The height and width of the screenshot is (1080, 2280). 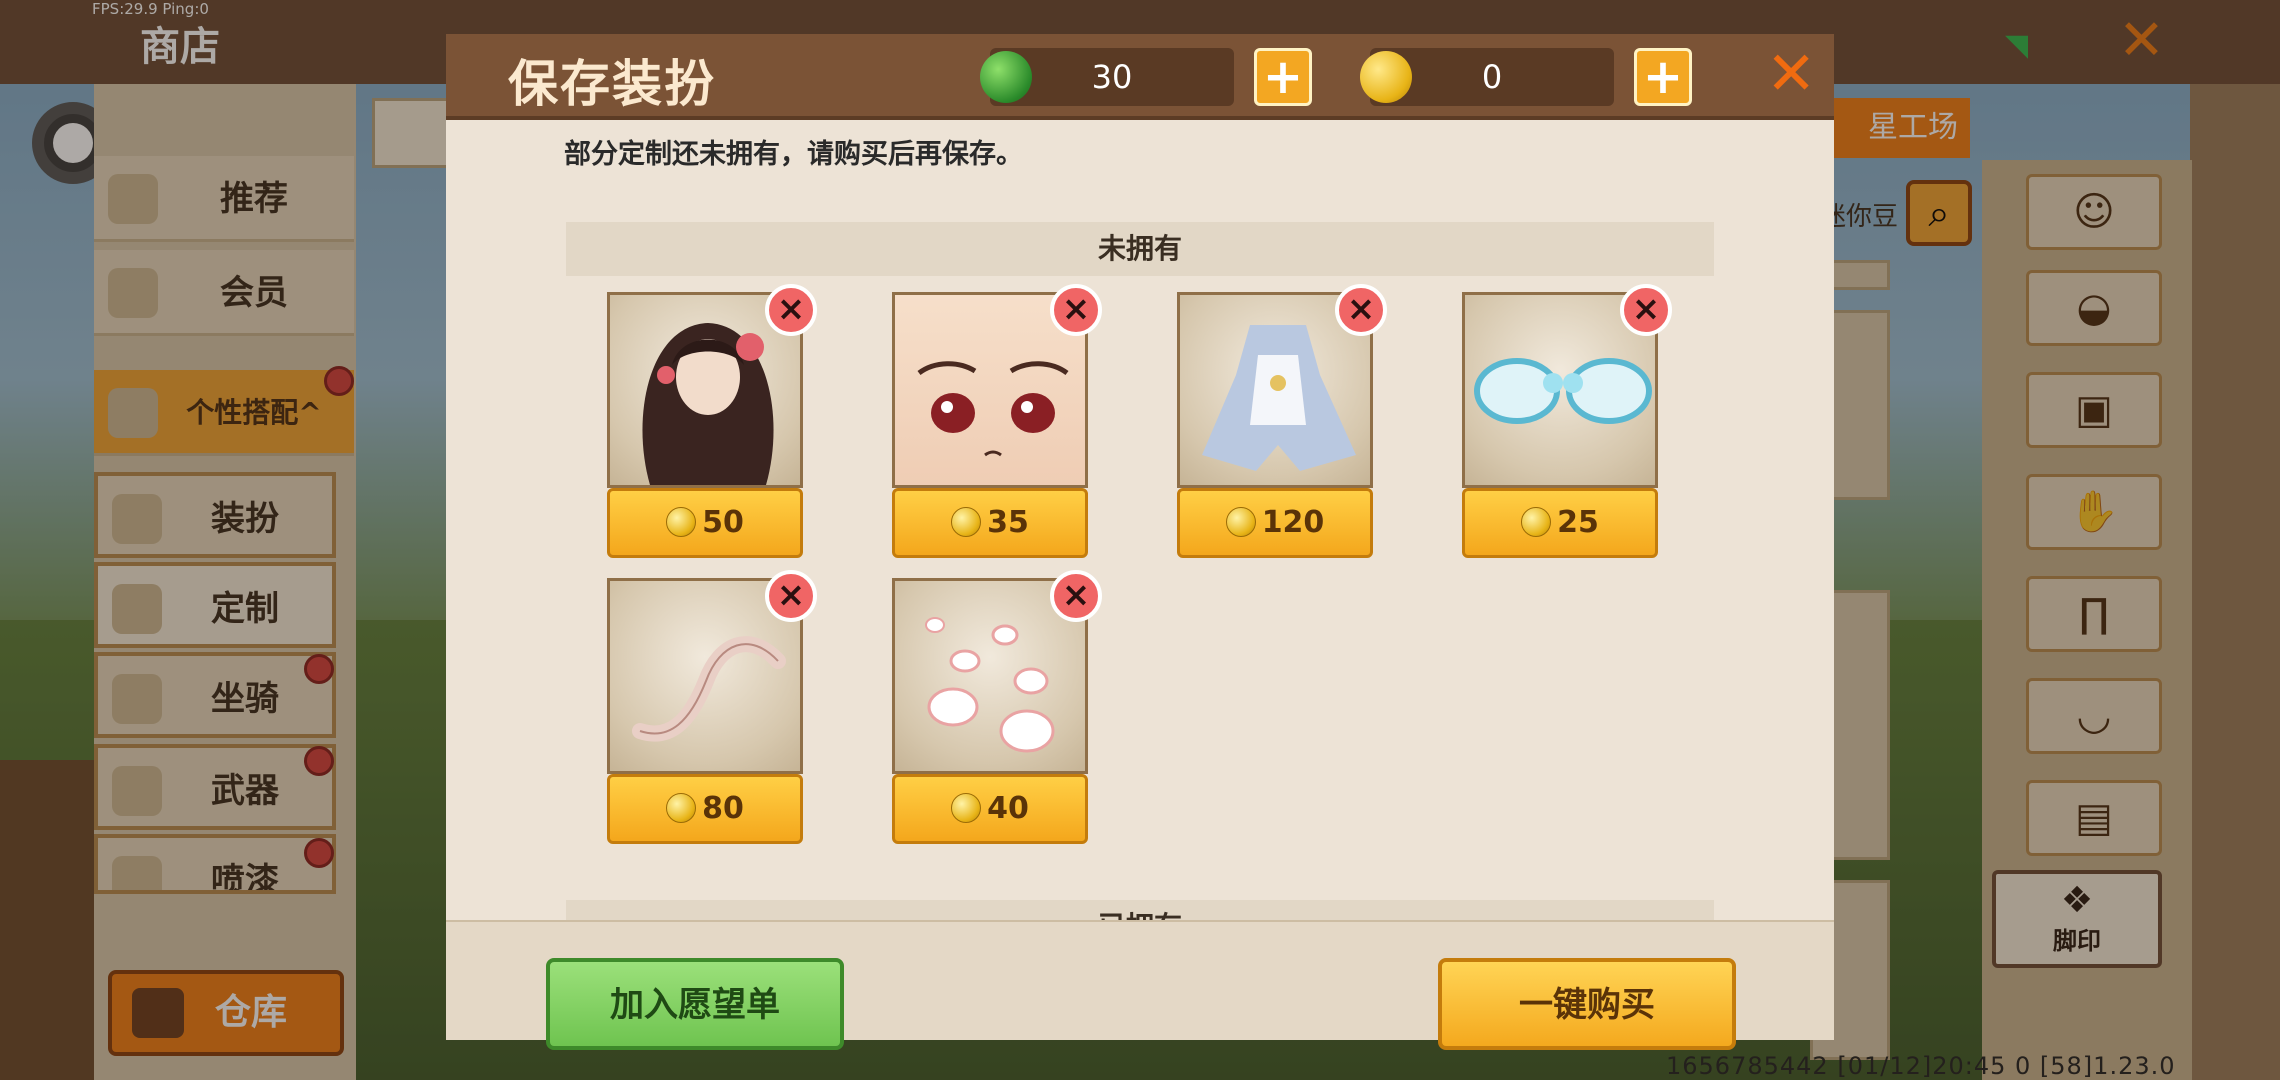 I want to click on item-card: × 120, so click(x=1282, y=429).